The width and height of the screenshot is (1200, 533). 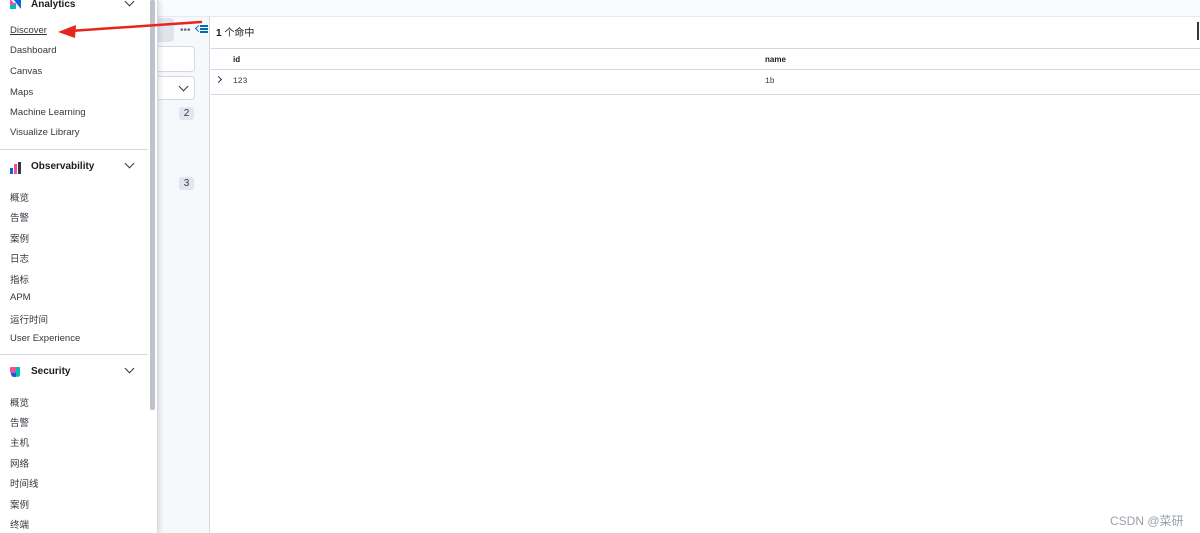 I want to click on nav-group-security: Security, so click(x=74, y=373).